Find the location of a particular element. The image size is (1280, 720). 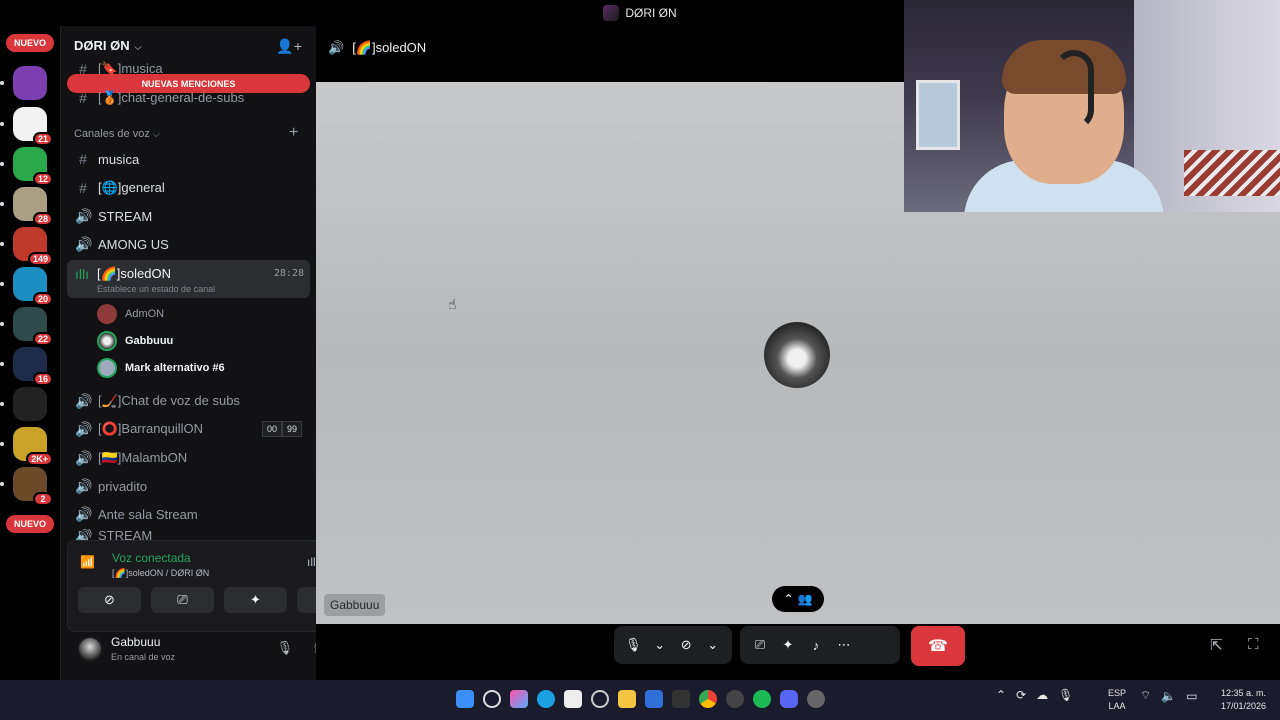

new-badge-bottom: NUEVO is located at coordinates (30, 524).